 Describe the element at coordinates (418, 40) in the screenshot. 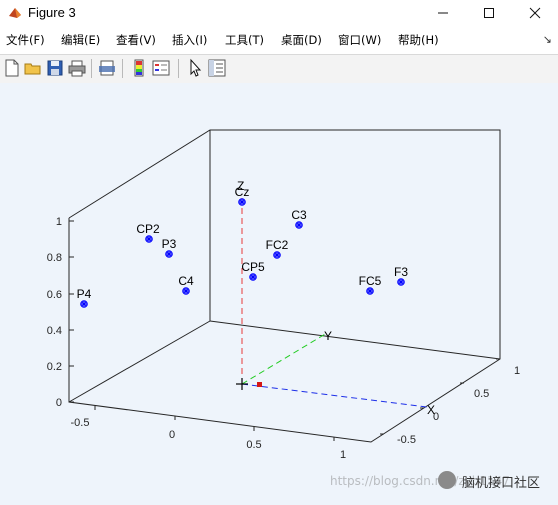

I see `menu-help: 帮助(H)` at that location.